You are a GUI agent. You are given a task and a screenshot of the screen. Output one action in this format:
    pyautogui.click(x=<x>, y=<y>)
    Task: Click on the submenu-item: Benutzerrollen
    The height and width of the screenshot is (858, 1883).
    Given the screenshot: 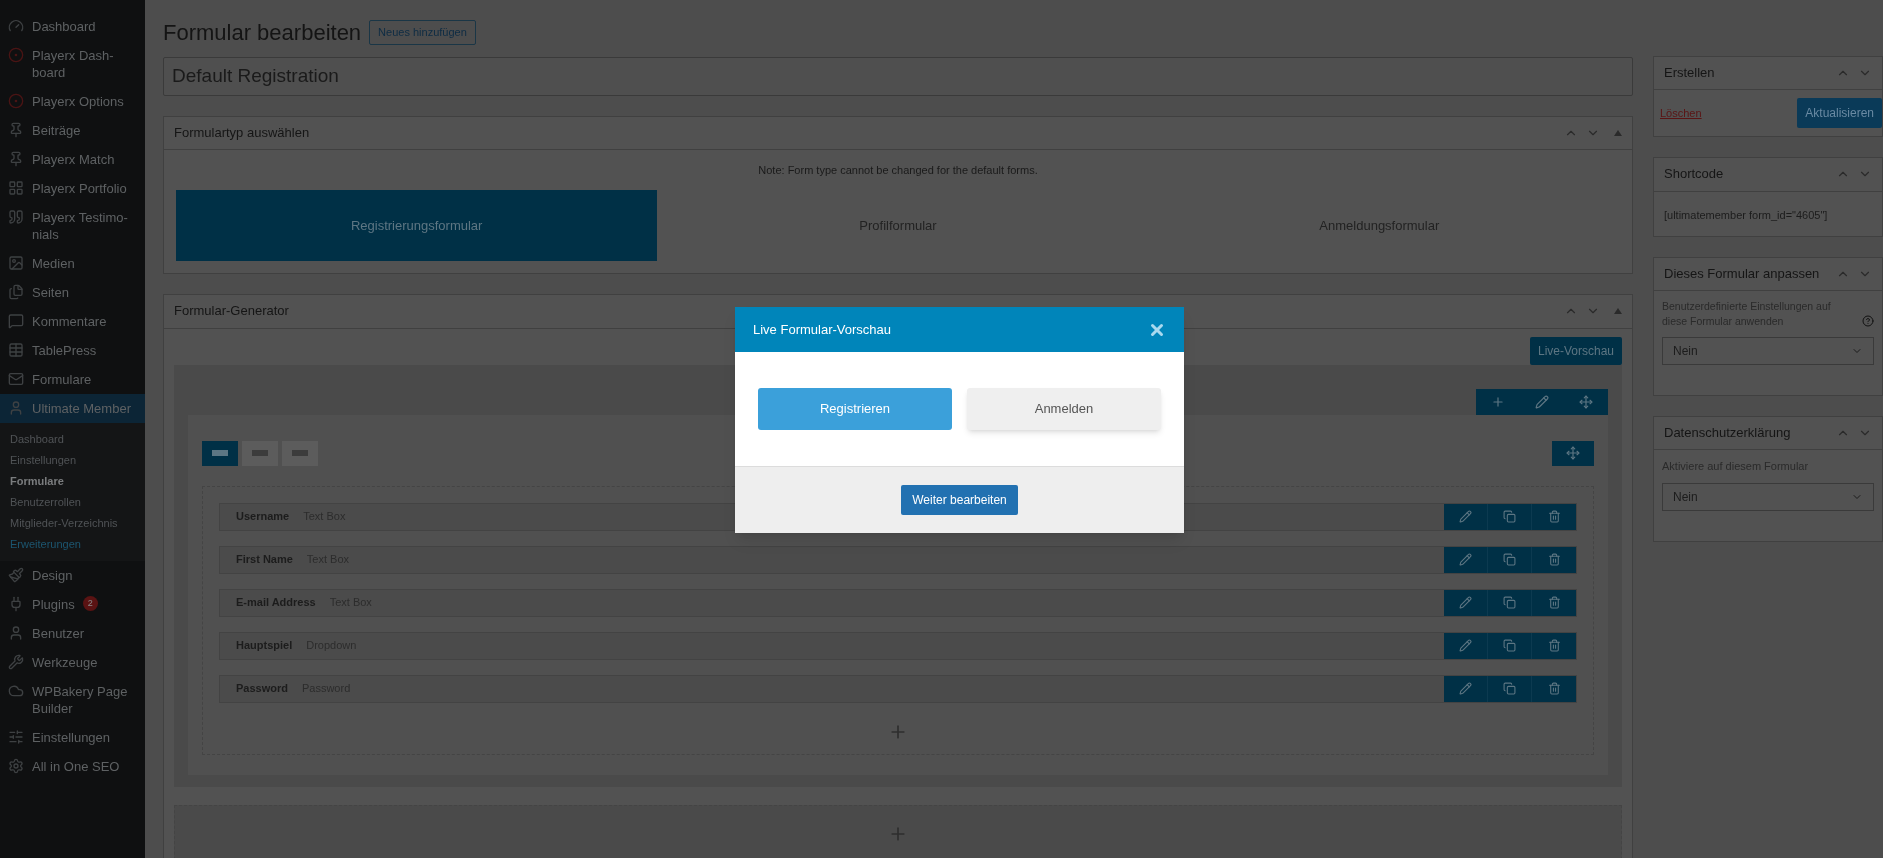 What is the action you would take?
    pyautogui.click(x=72, y=502)
    